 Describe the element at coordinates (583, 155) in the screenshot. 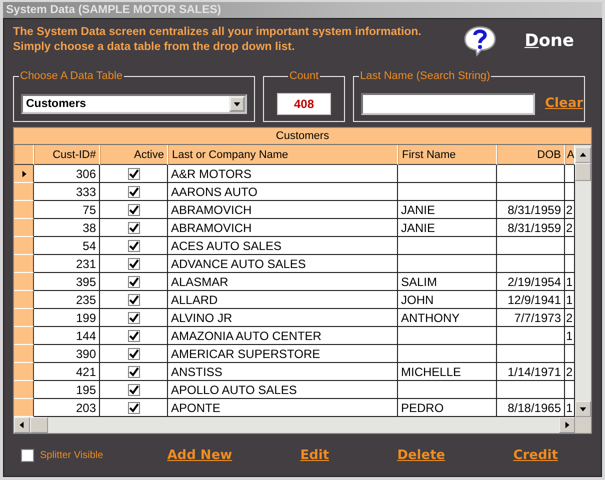

I see `scroll-up-icon` at that location.